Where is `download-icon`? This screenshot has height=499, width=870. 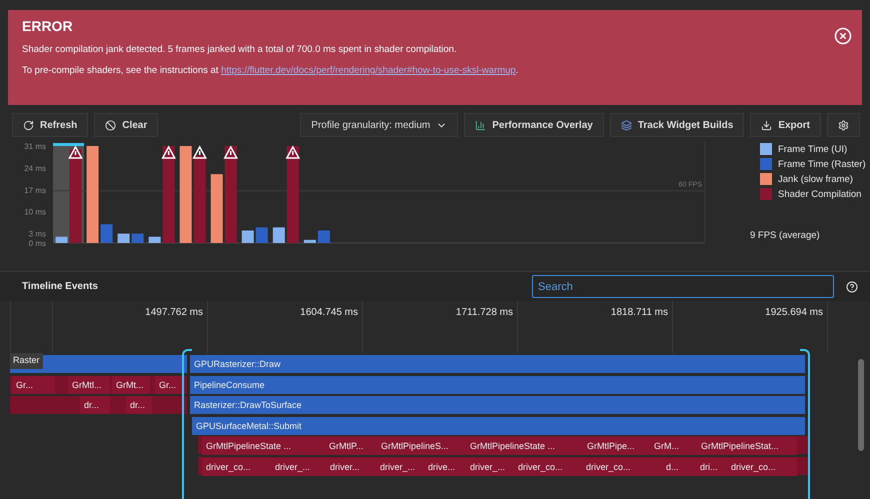
download-icon is located at coordinates (766, 125).